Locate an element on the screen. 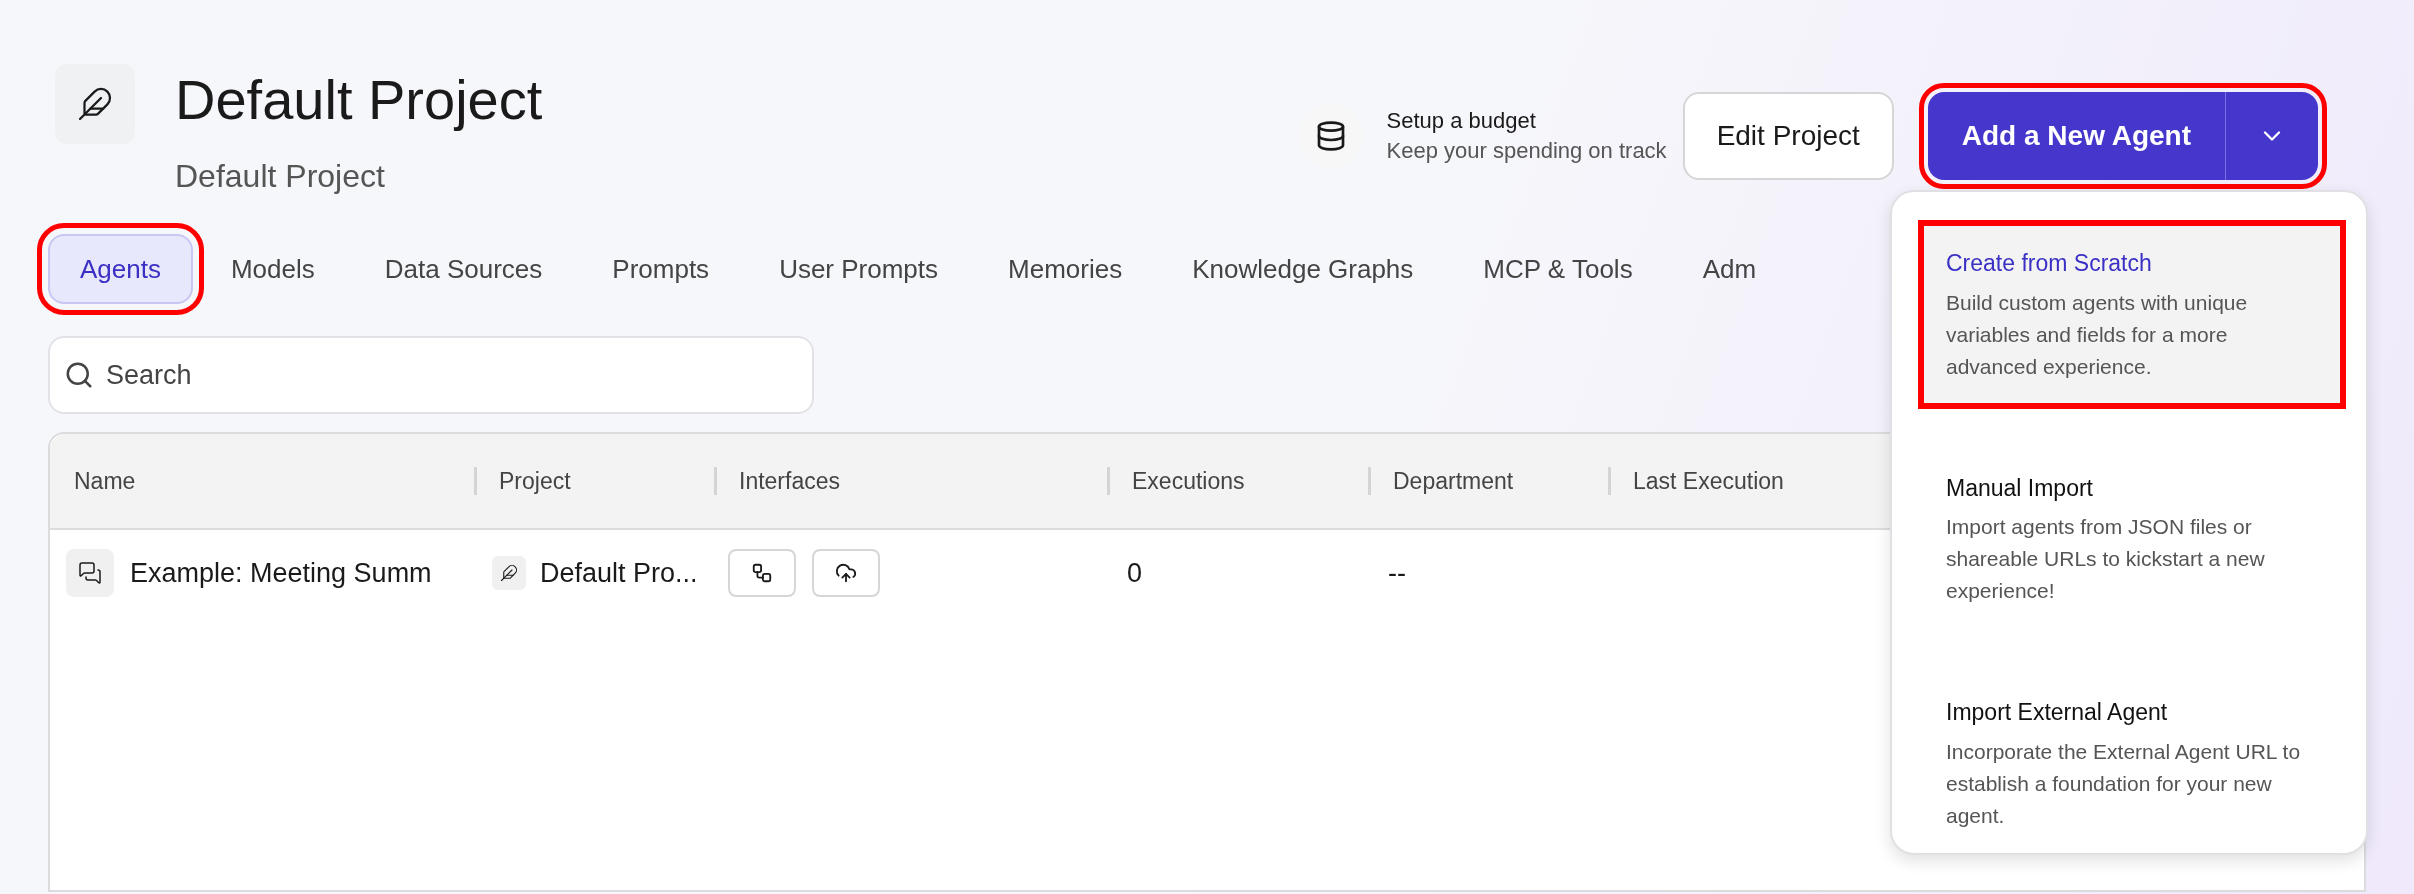 The height and width of the screenshot is (894, 2414). column-header: Last Execution is located at coordinates (1708, 481).